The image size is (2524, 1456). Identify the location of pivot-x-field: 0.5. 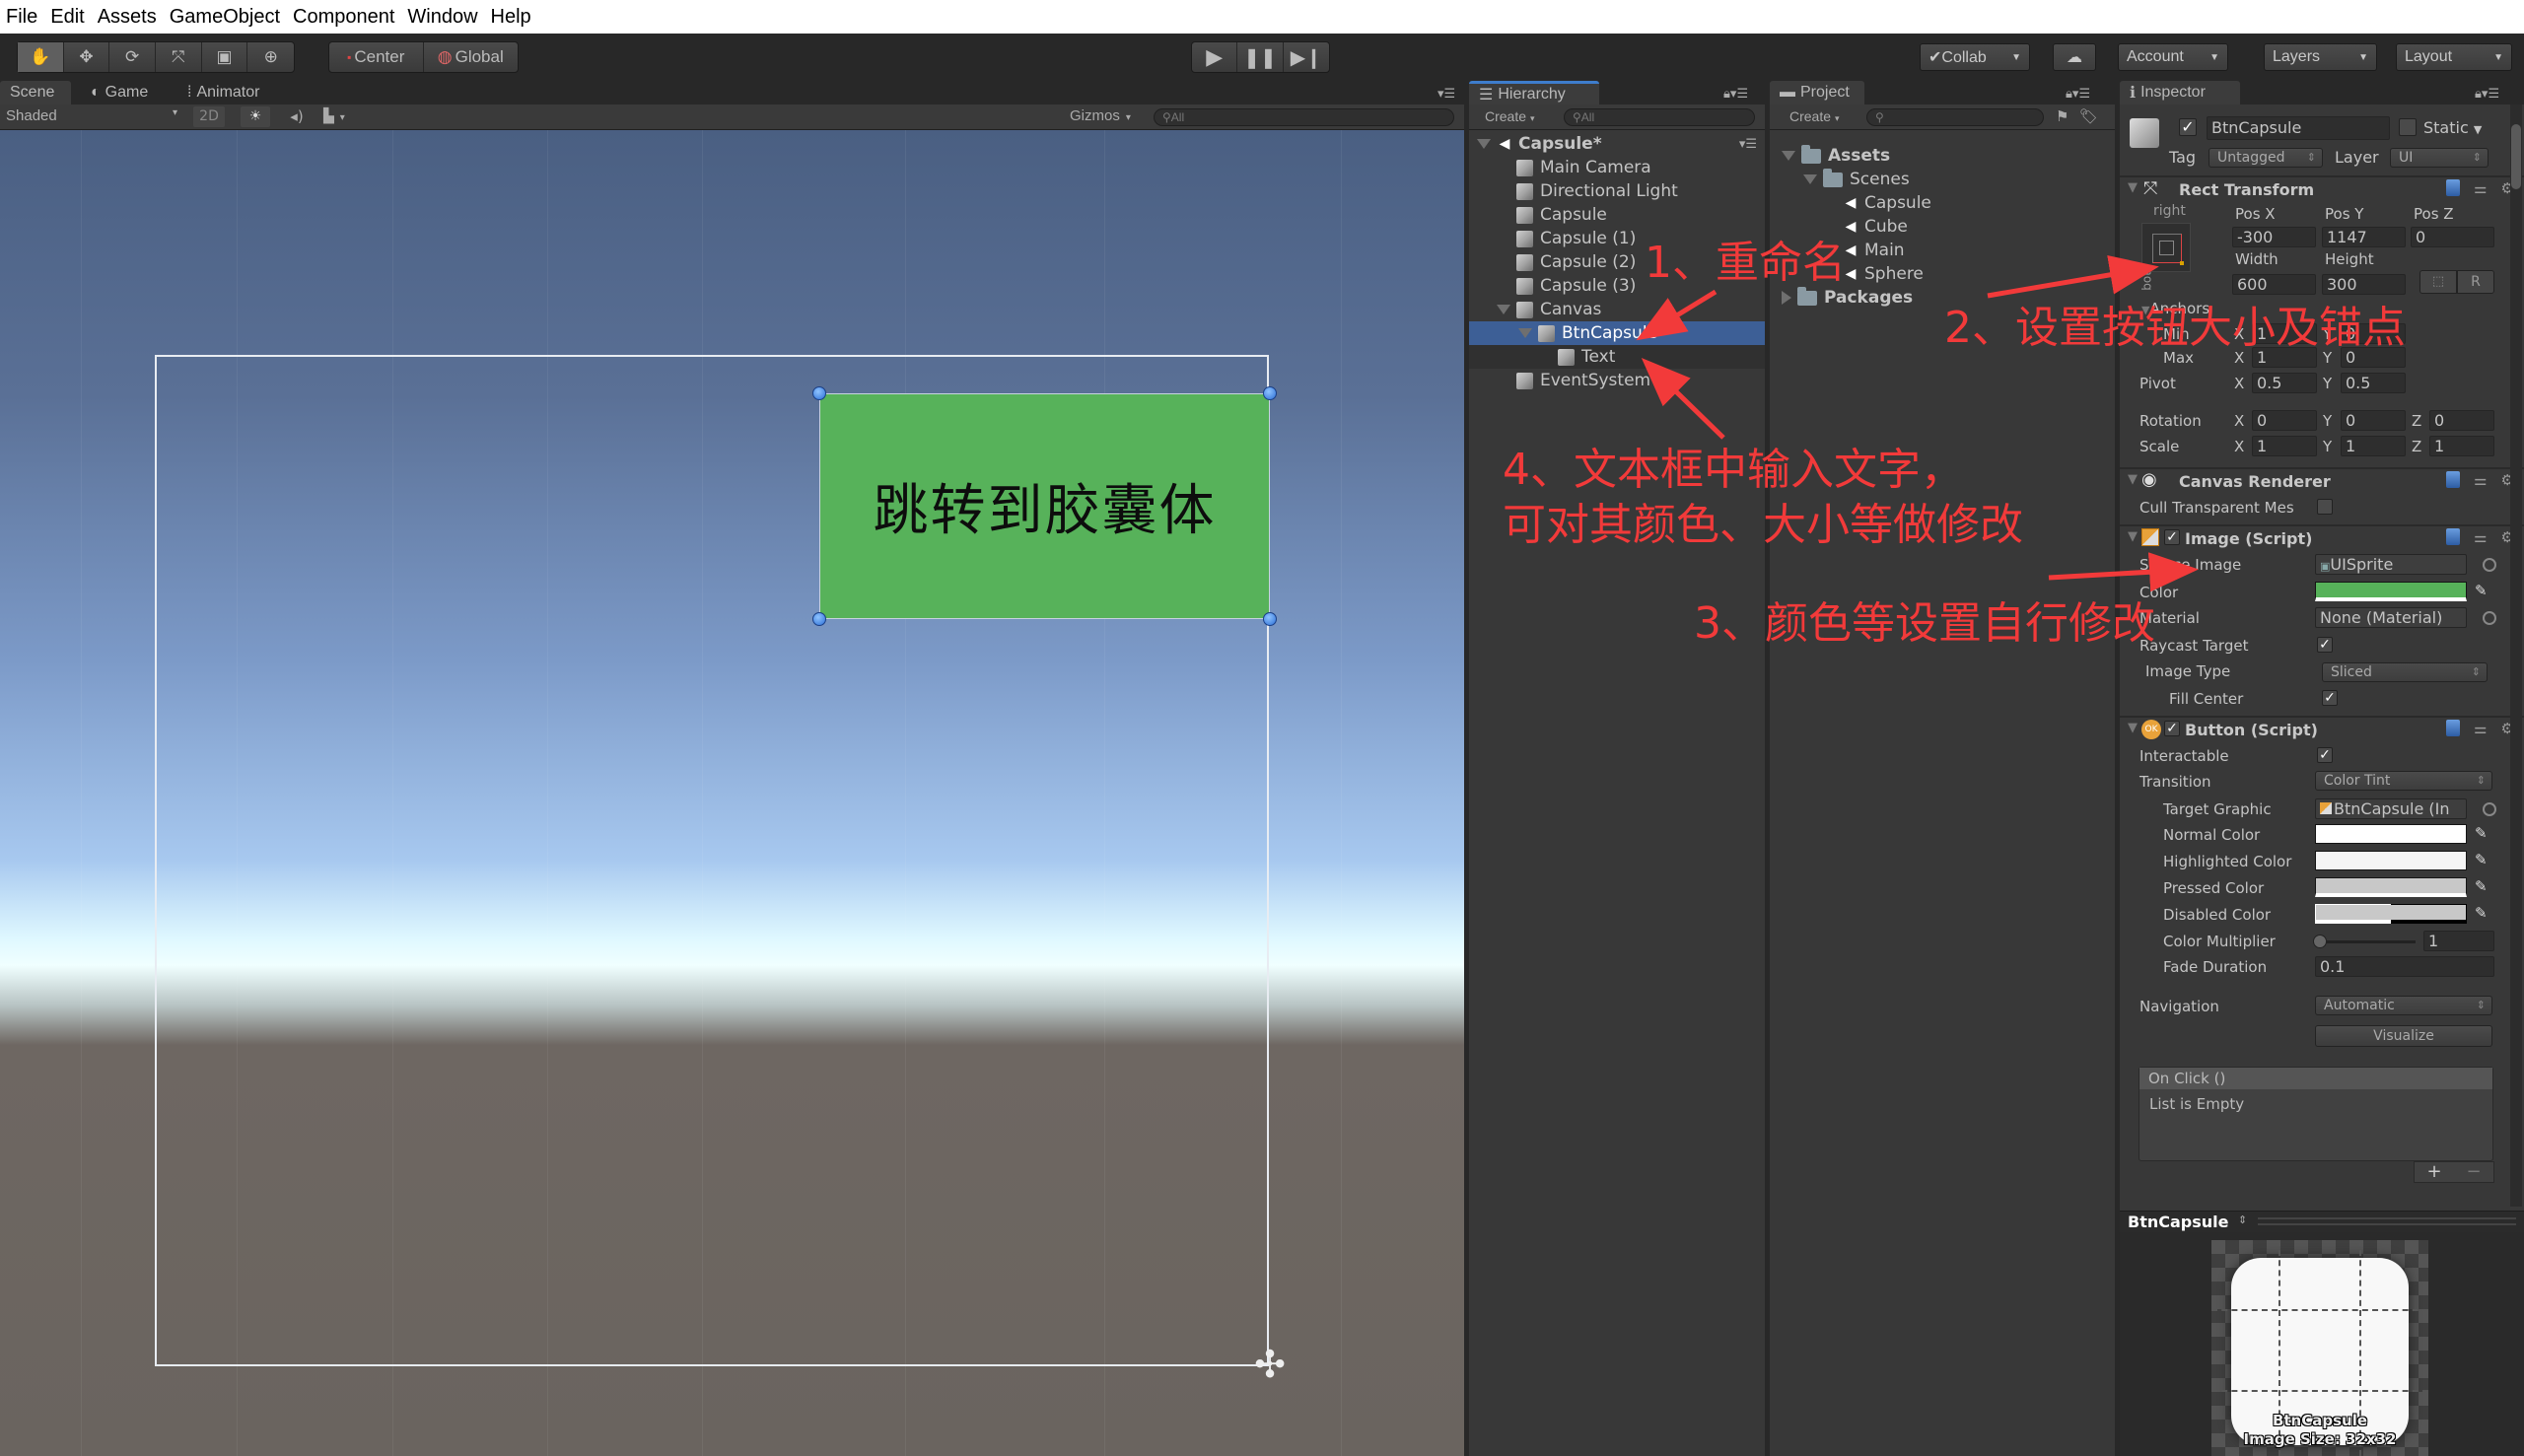
(2284, 383).